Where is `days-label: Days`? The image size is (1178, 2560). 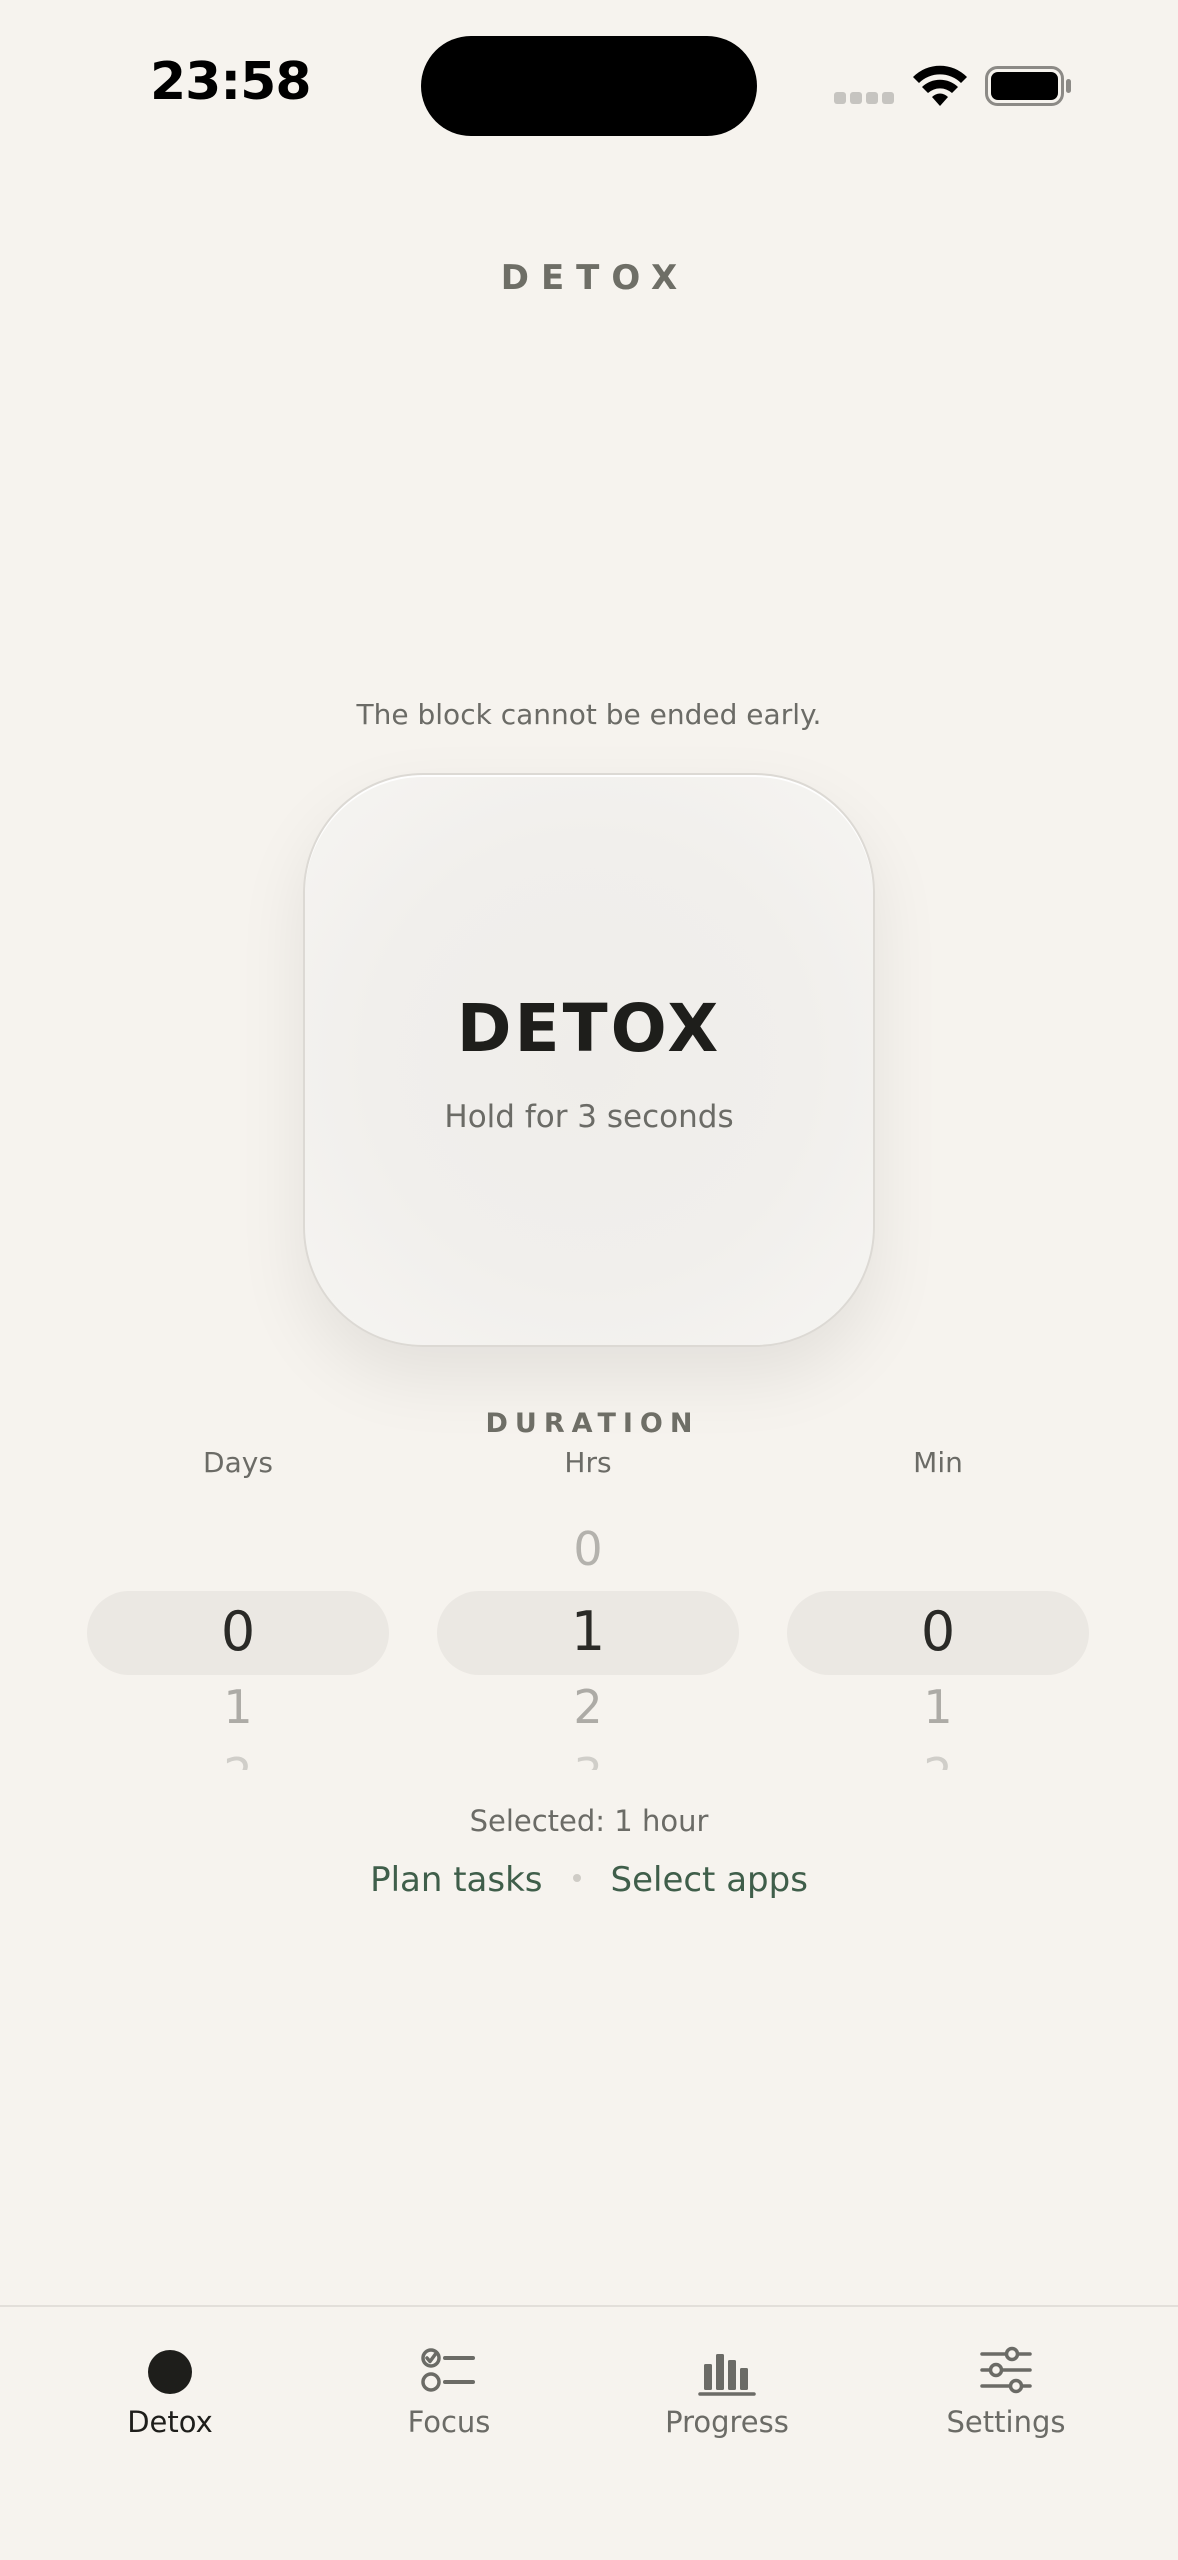
days-label: Days is located at coordinates (238, 1462).